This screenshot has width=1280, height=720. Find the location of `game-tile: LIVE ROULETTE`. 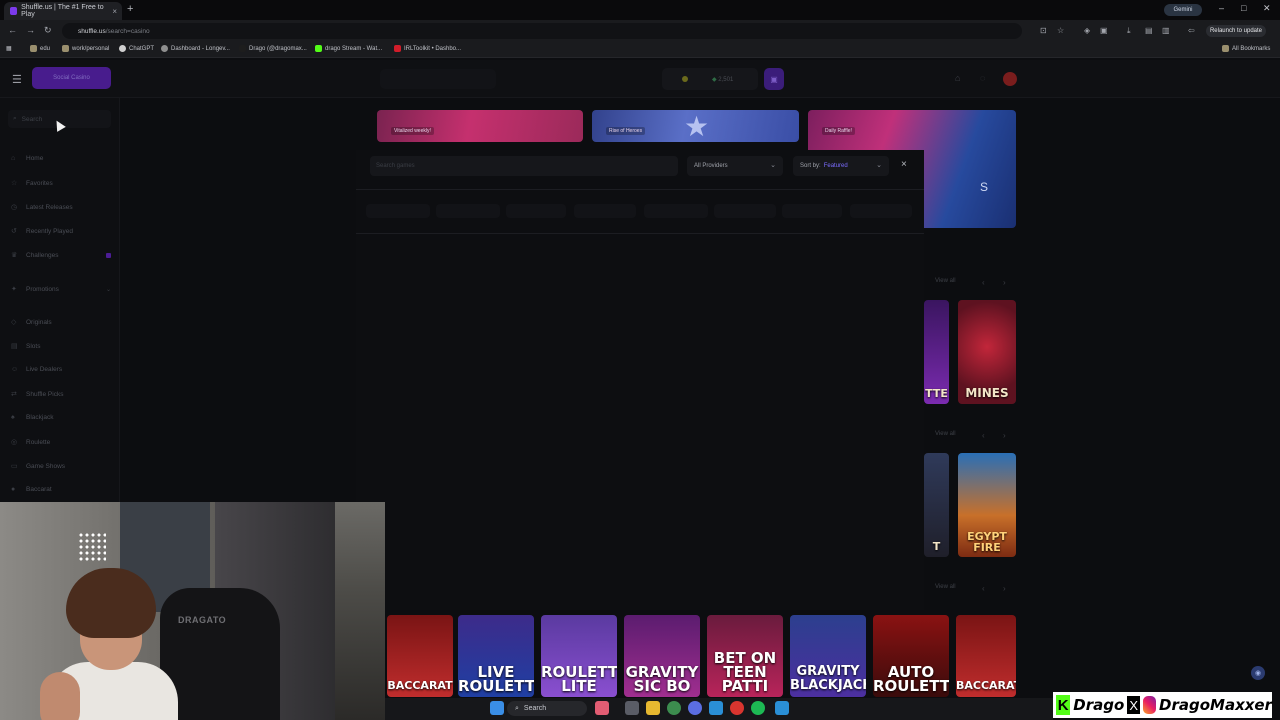

game-tile: LIVE ROULETTE is located at coordinates (496, 656).